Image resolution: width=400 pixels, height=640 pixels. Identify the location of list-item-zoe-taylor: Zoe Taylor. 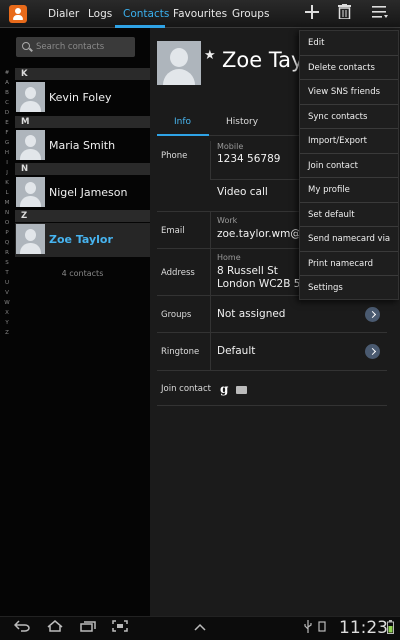
(82, 240).